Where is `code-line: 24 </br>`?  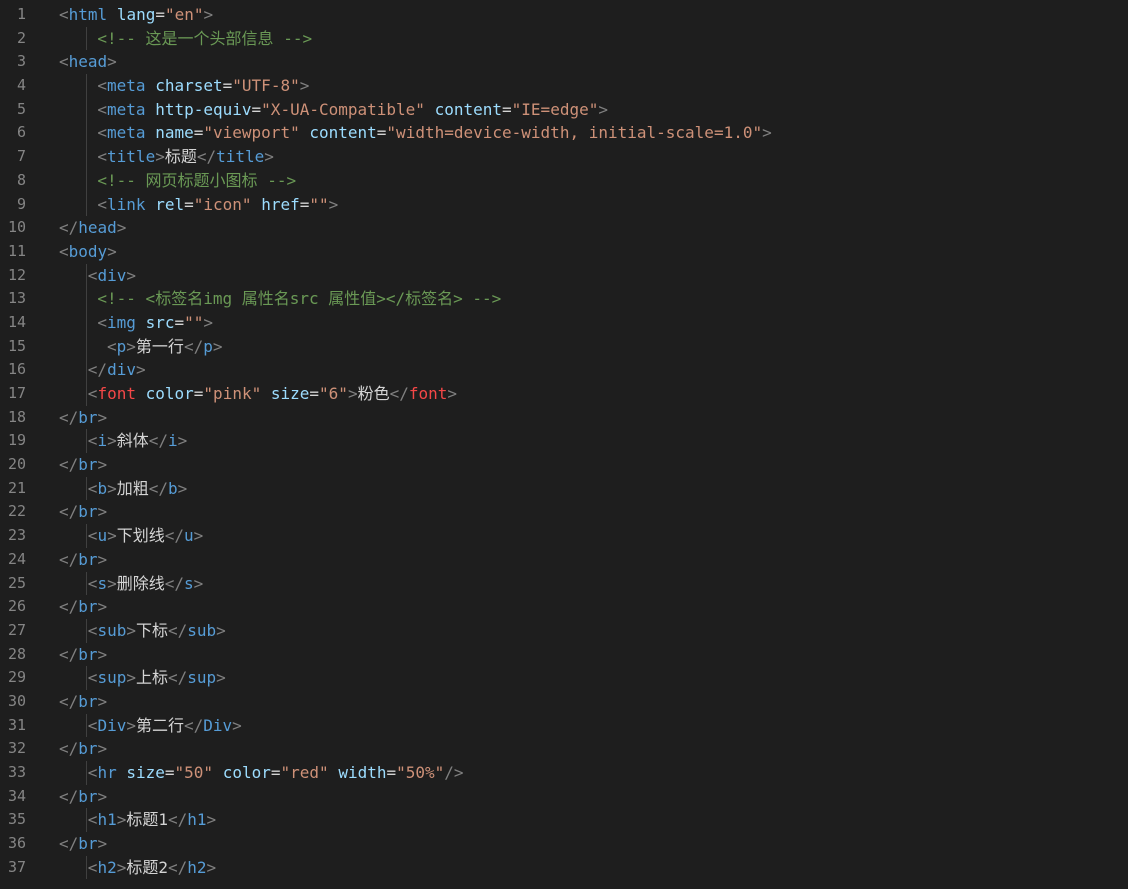
code-line: 24 </br> is located at coordinates (564, 560).